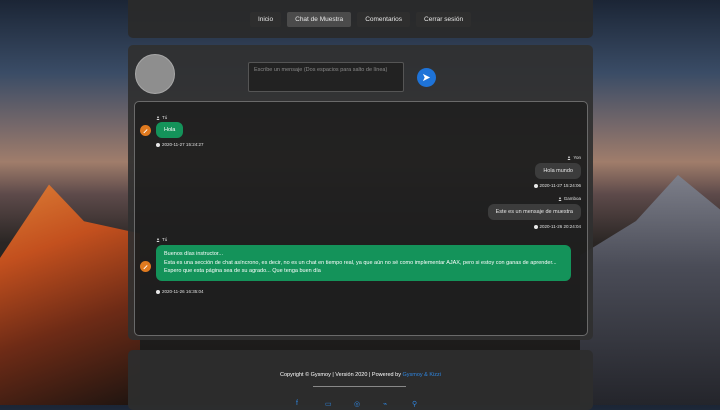 The height and width of the screenshot is (410, 720). What do you see at coordinates (179, 291) in the screenshot?
I see `message-timestamp: 2020-11-26 16:35:04` at bounding box center [179, 291].